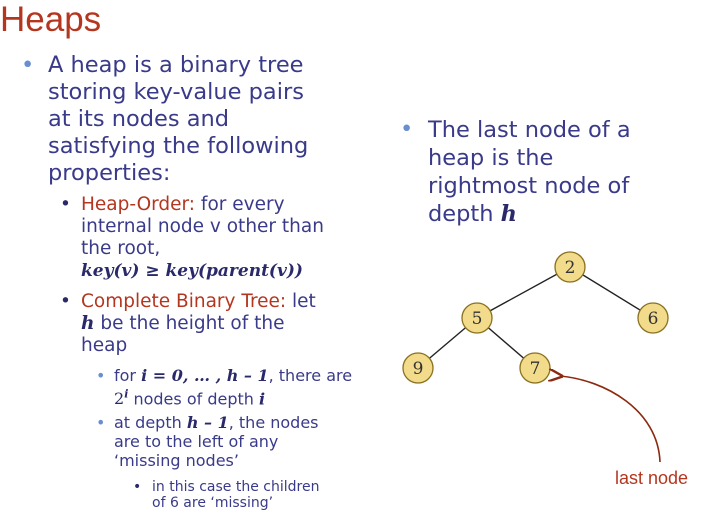 The image size is (713, 518). I want to click on sub-sub-text: of 6 are ‘missing’, so click(213, 503).